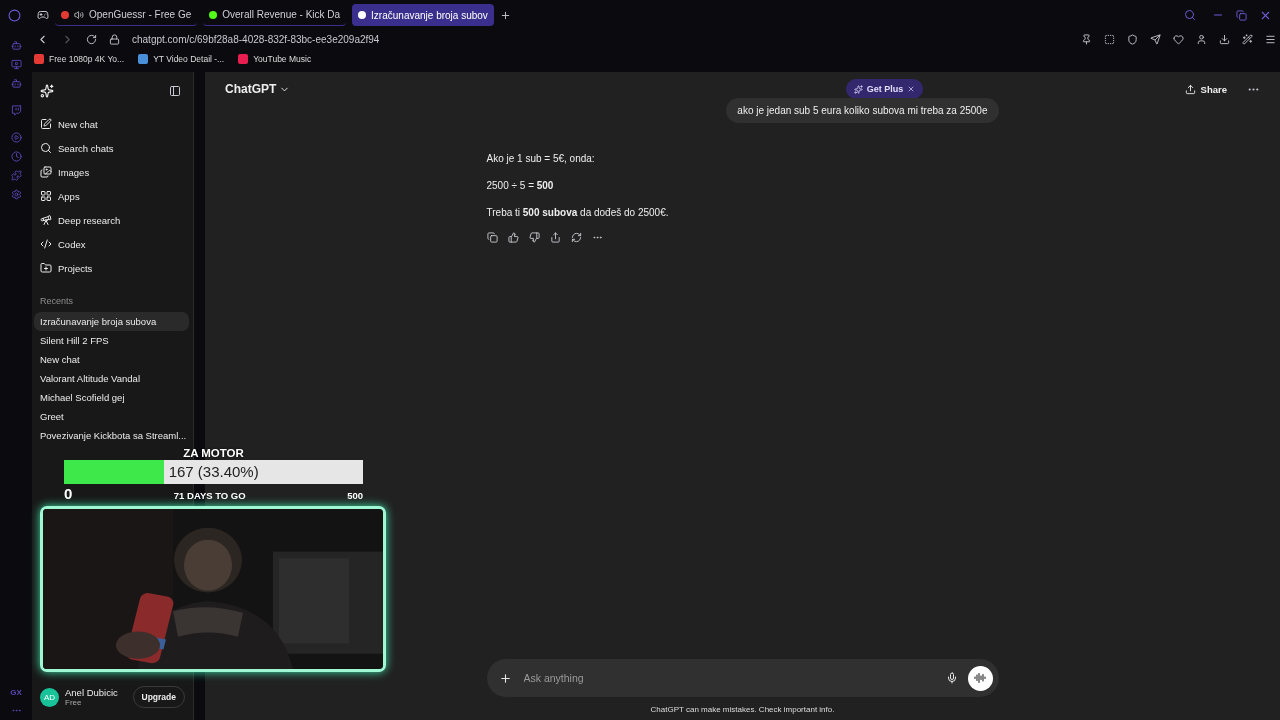 The image size is (1280, 720). Describe the element at coordinates (275, 15) in the screenshot. I see `browser-tab: Overall Revenue - Kick Da` at that location.